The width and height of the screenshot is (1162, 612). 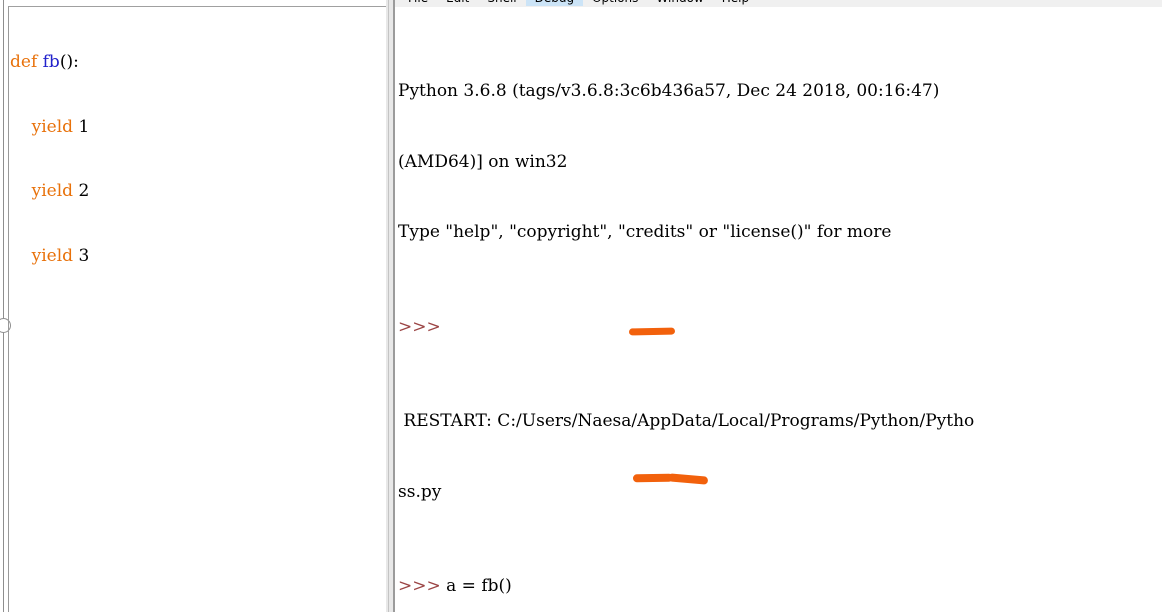 I want to click on editor-line-4: yield 3, so click(x=50, y=256).